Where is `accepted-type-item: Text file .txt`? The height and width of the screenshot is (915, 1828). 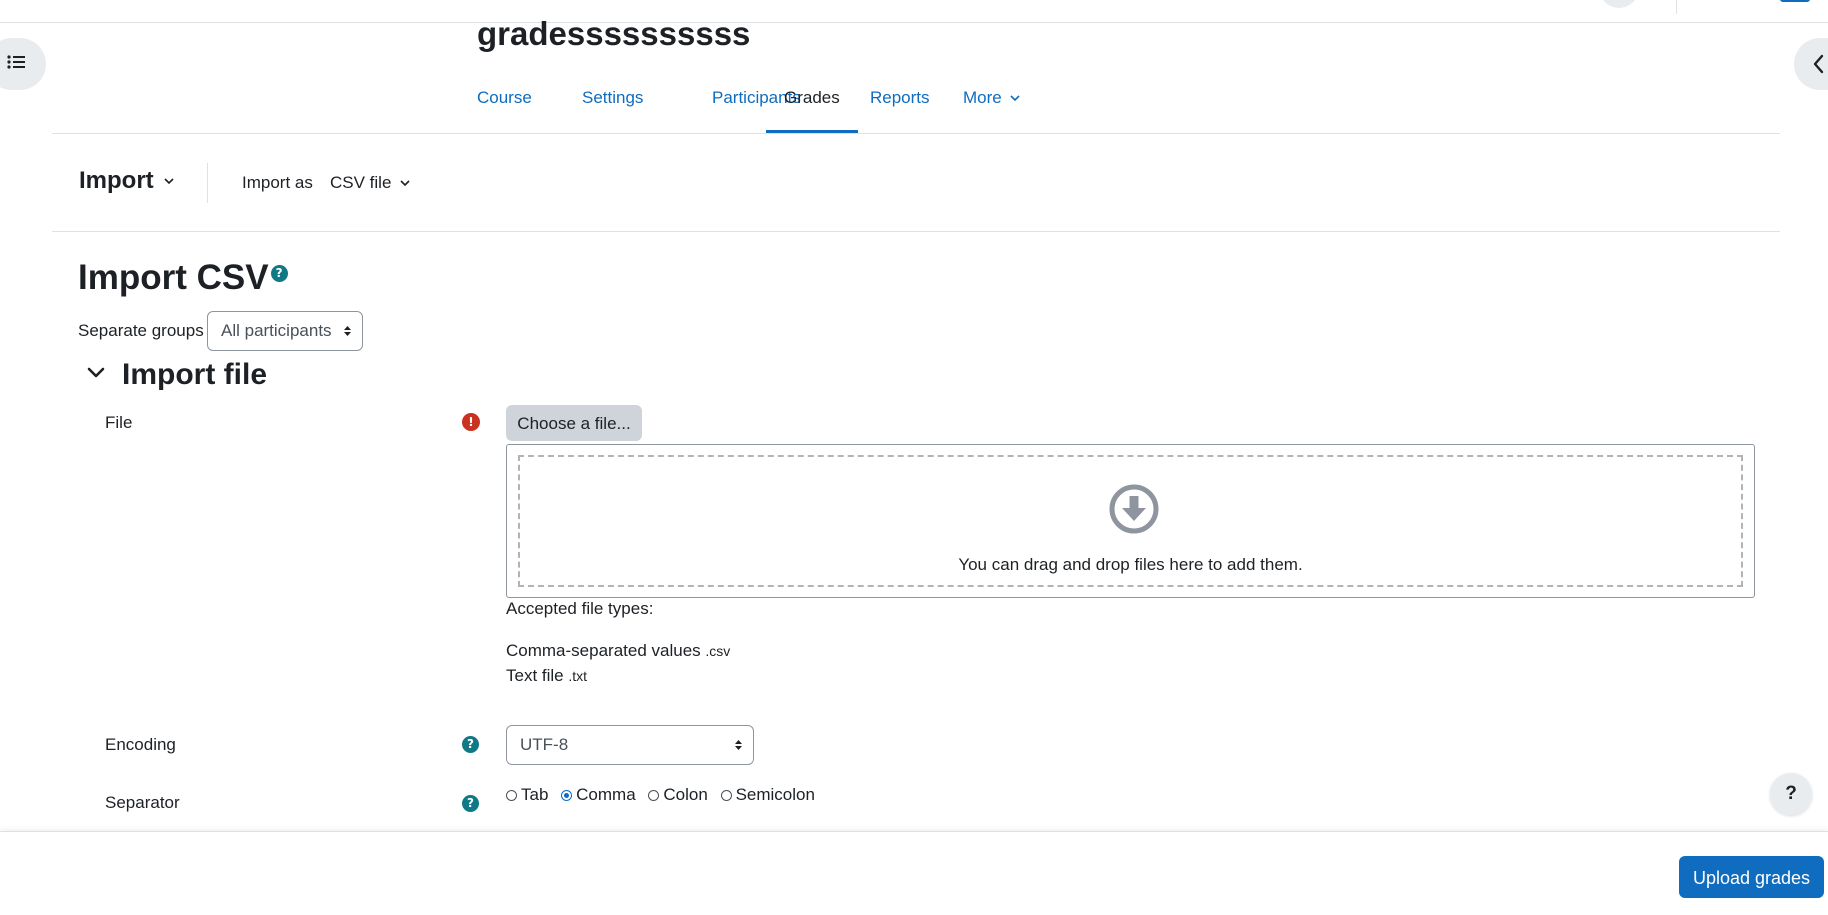 accepted-type-item: Text file .txt is located at coordinates (546, 676).